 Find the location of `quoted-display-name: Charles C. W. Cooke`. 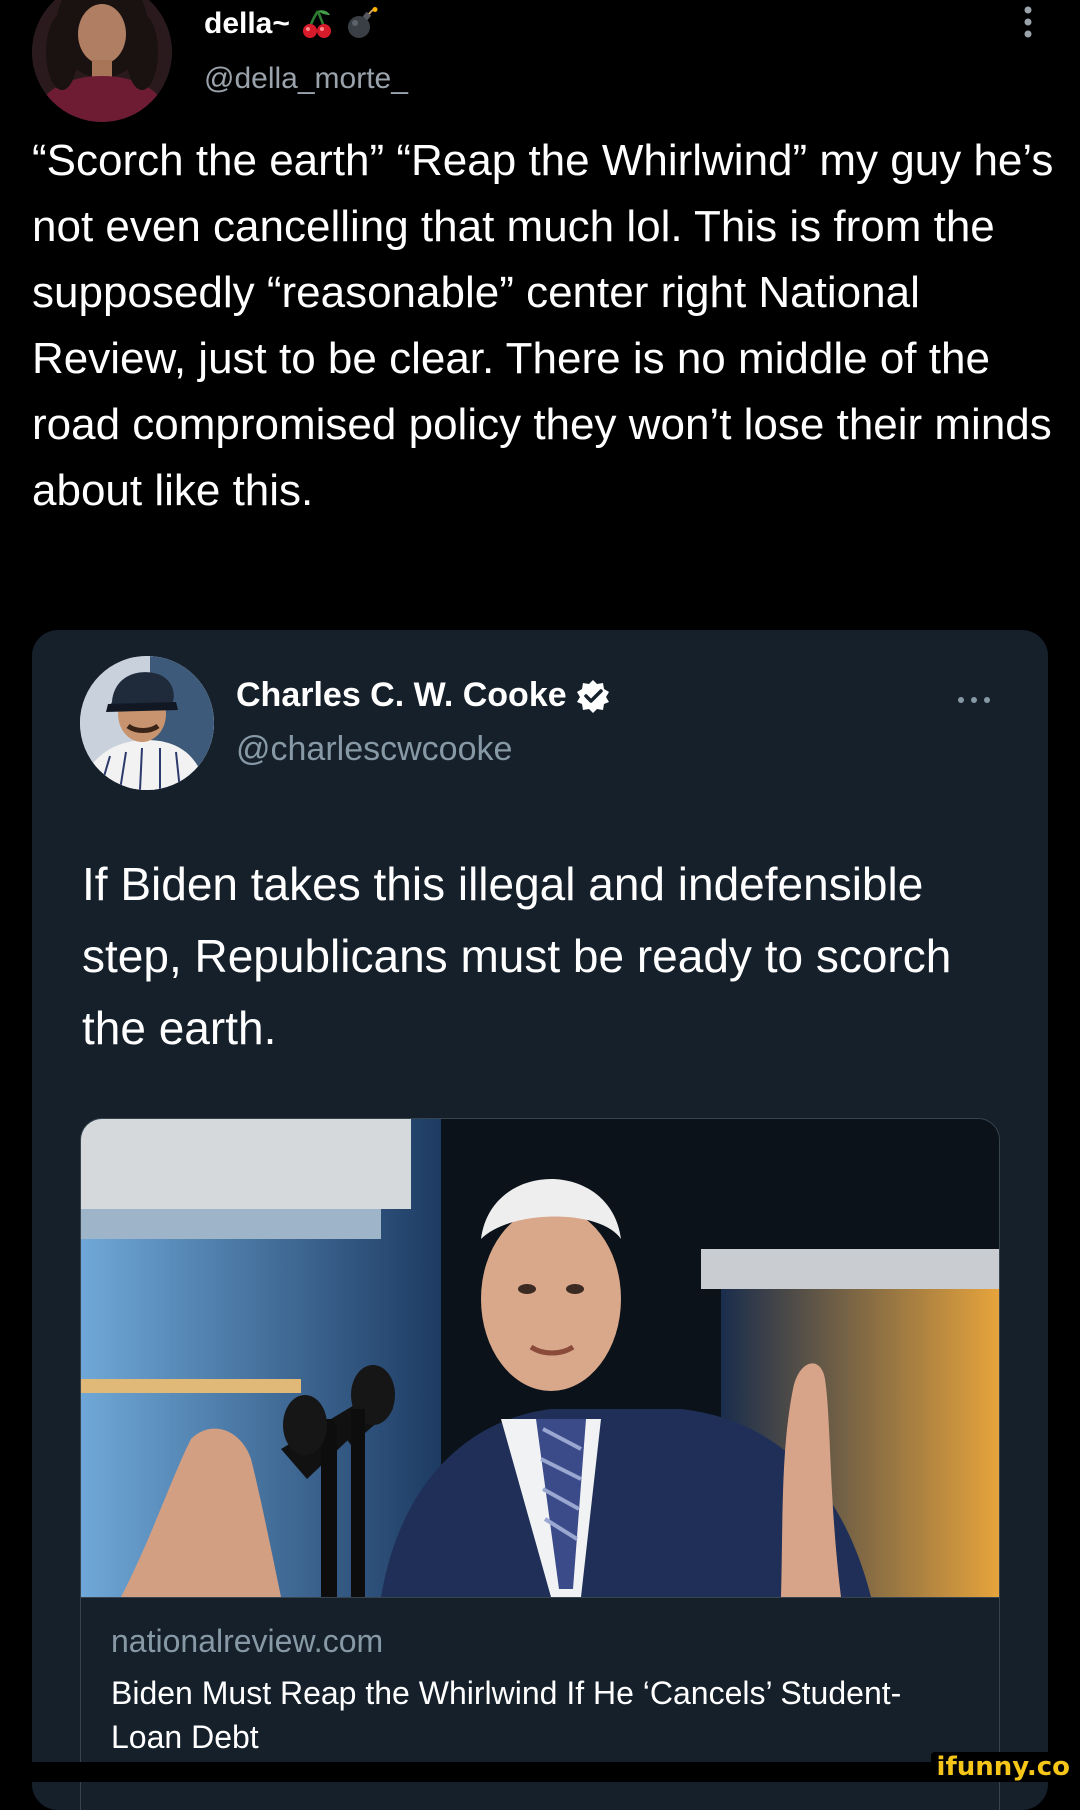

quoted-display-name: Charles C. W. Cooke is located at coordinates (401, 695).